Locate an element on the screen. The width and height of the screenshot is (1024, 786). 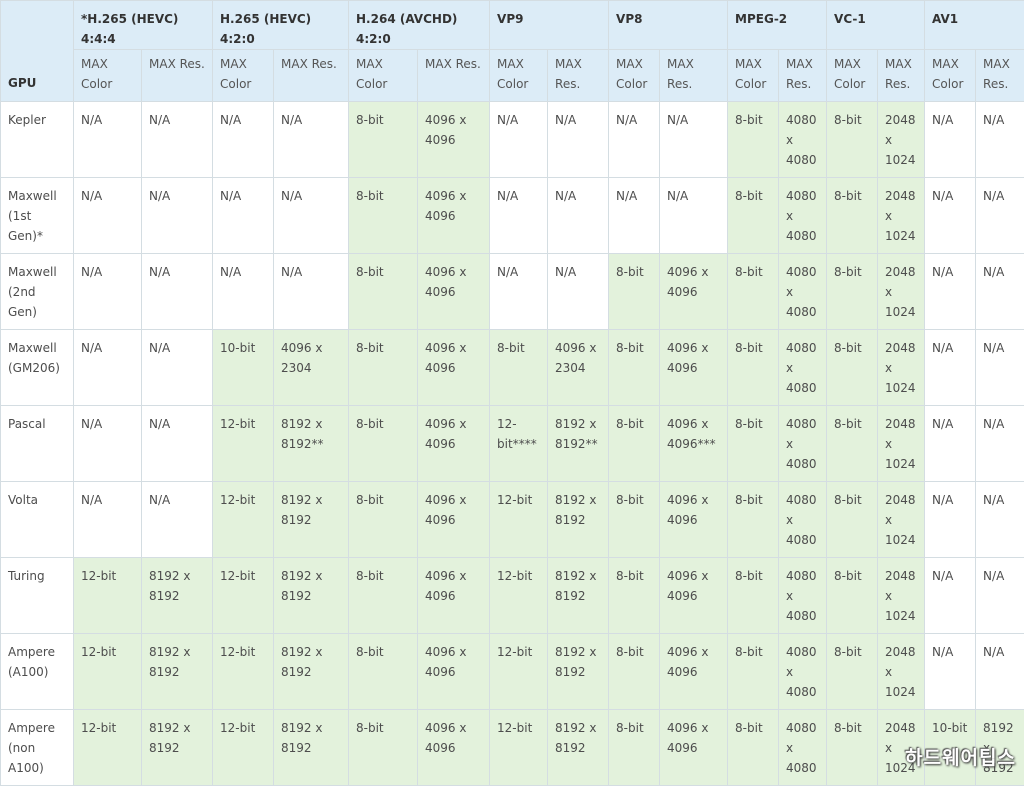
codec-header-vc1: VC-1 is located at coordinates (876, 25).